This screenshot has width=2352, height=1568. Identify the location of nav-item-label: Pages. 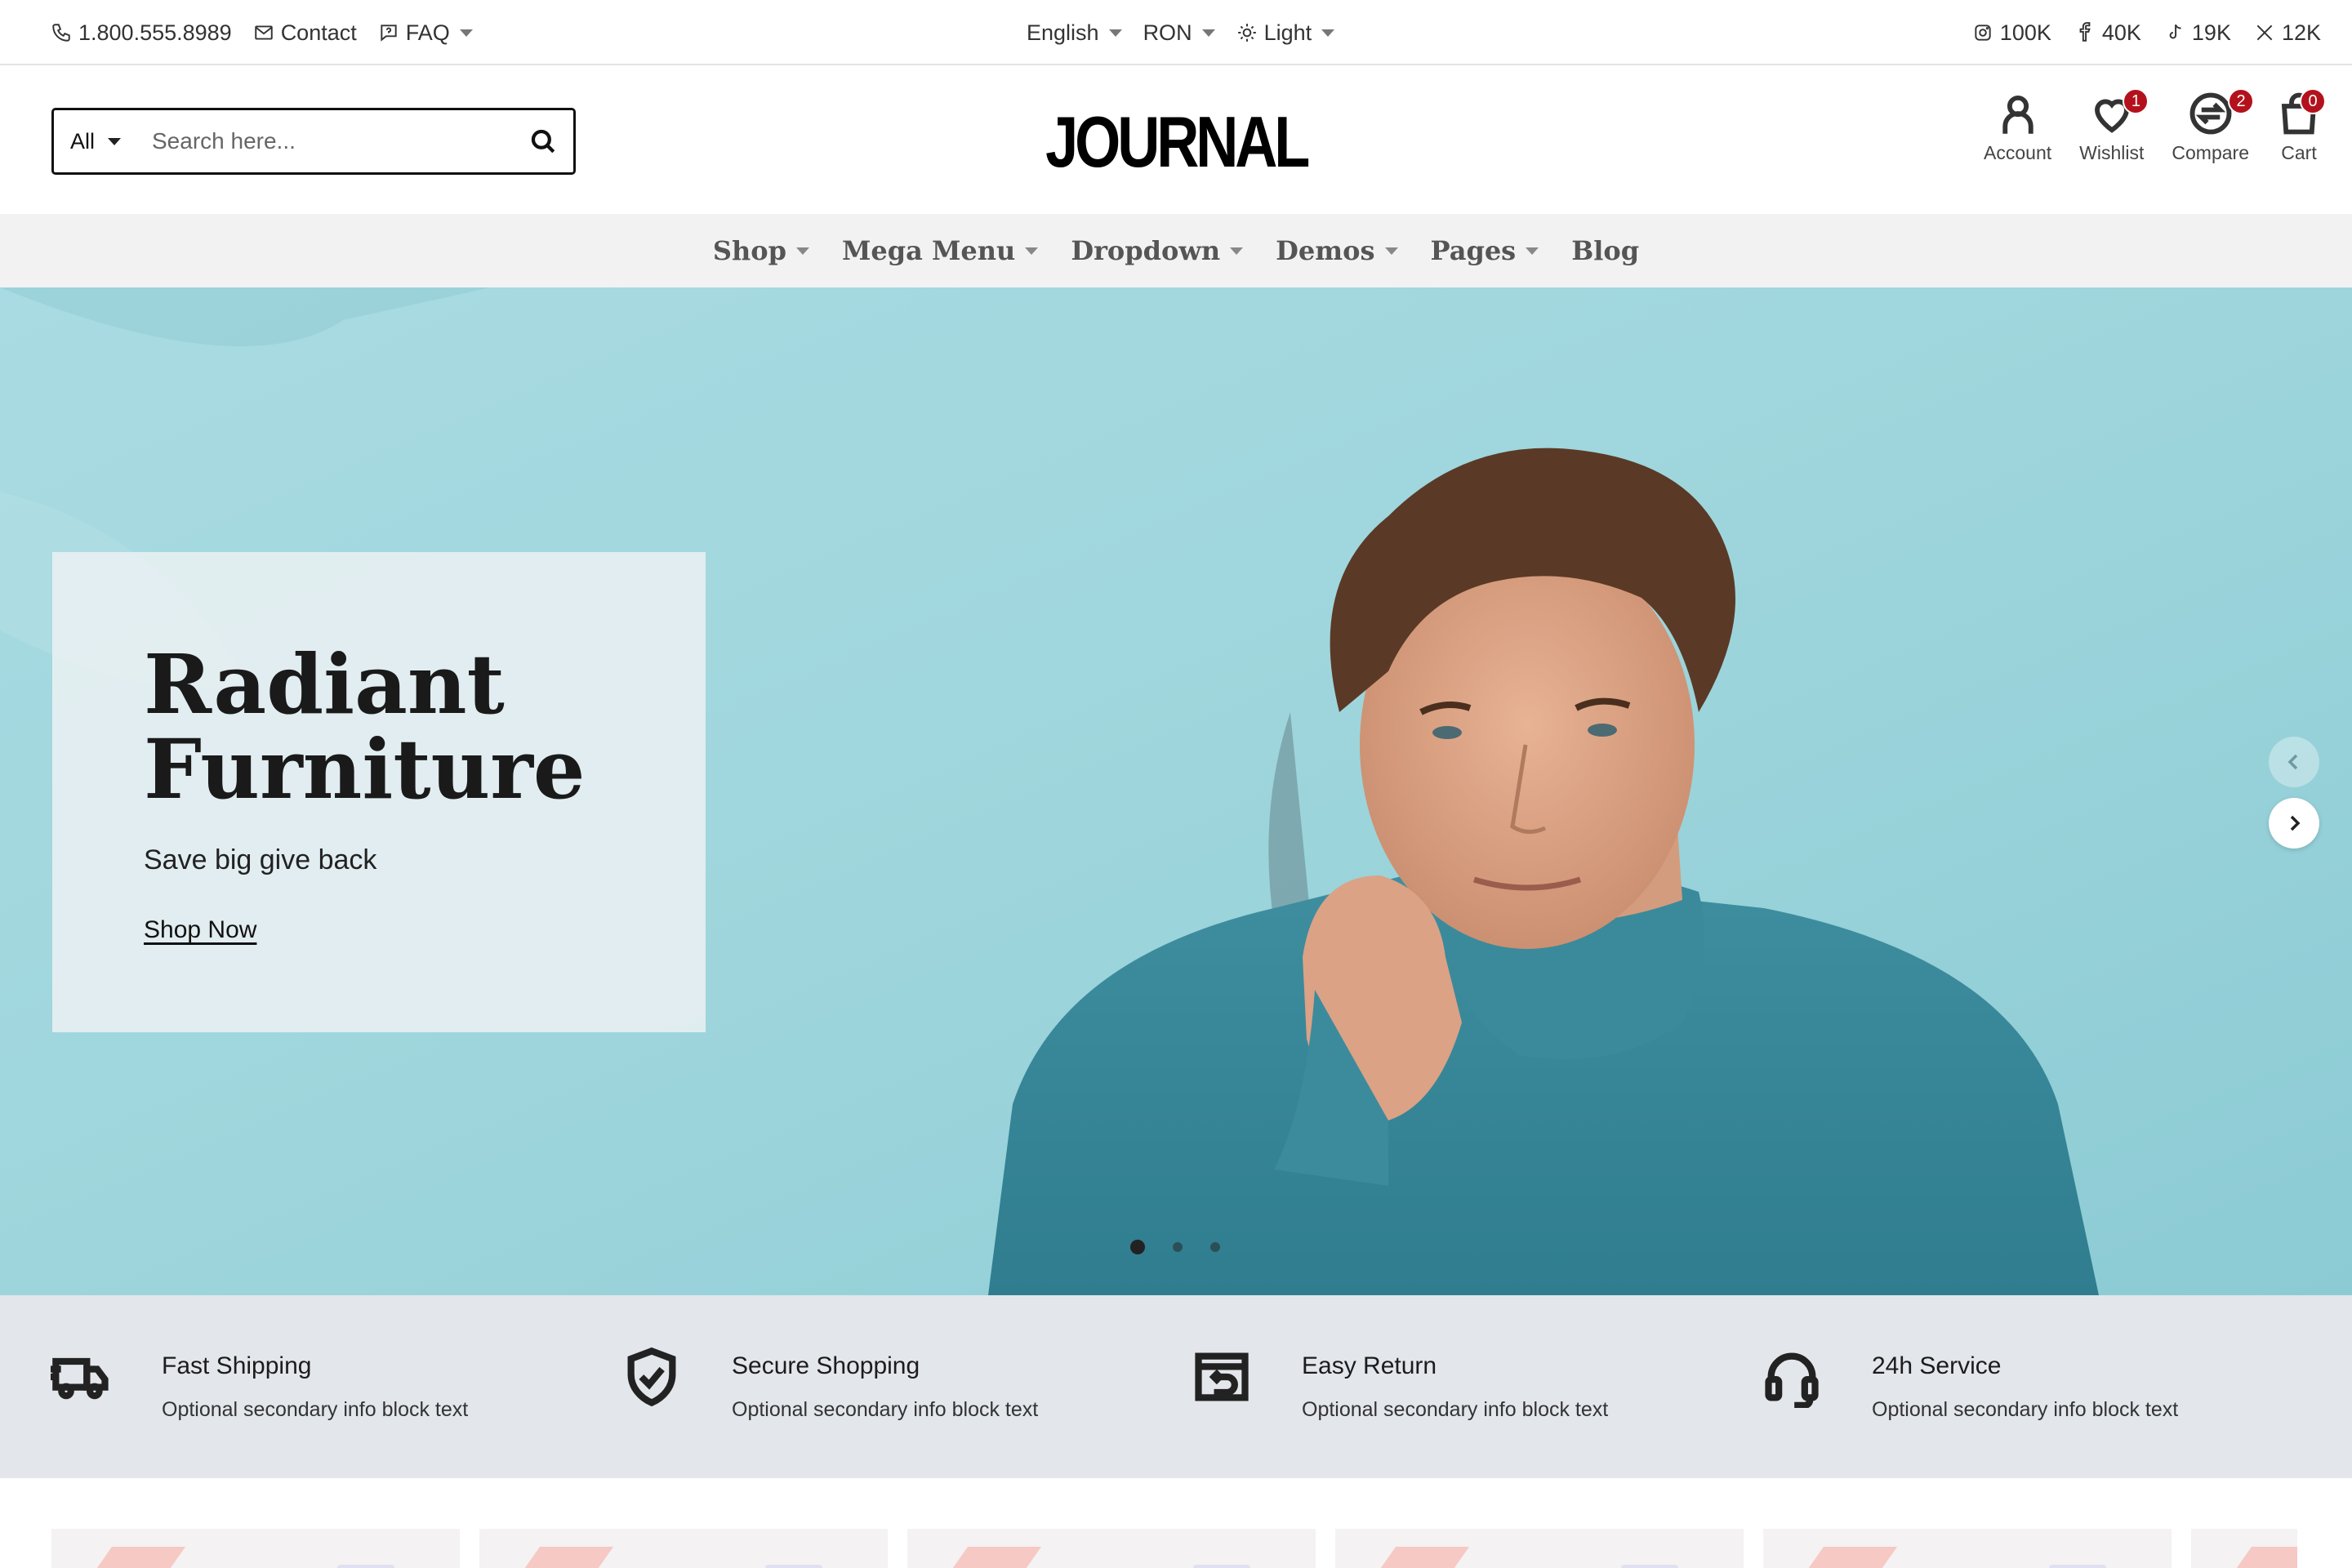
(1473, 250).